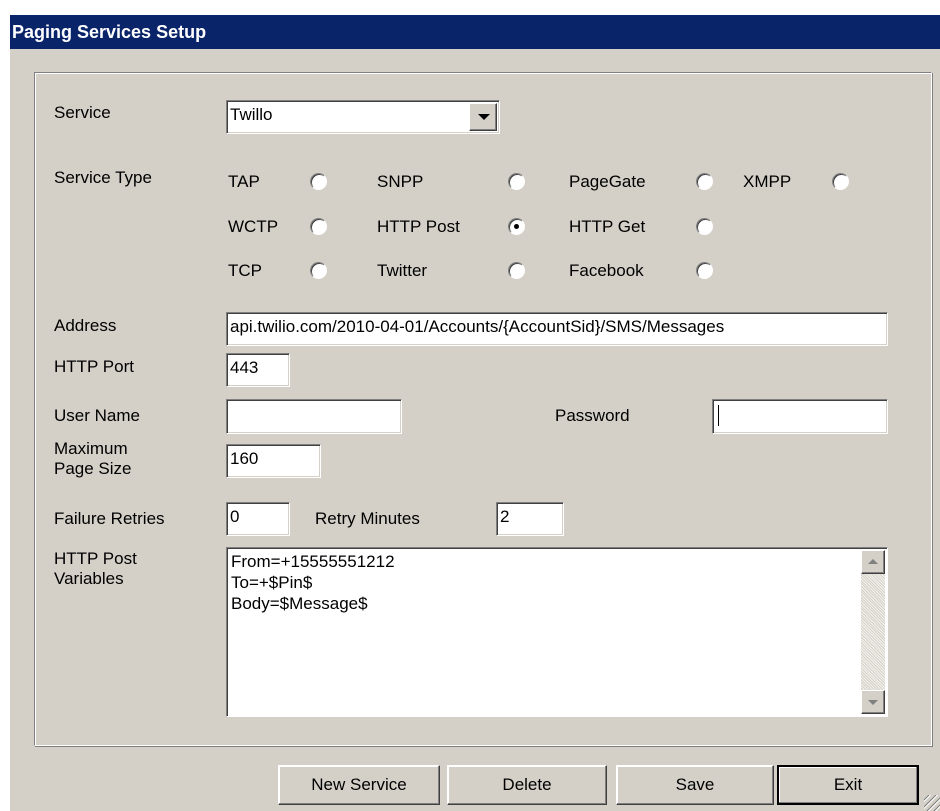 The width and height of the screenshot is (940, 811). I want to click on retry-minutes-label: Retry Minutes, so click(367, 518).